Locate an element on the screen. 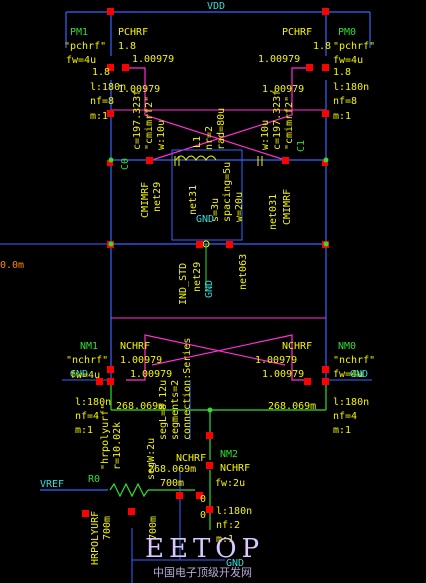 This screenshot has width=426, height=583. l1-net-b: net063 is located at coordinates (243, 272).